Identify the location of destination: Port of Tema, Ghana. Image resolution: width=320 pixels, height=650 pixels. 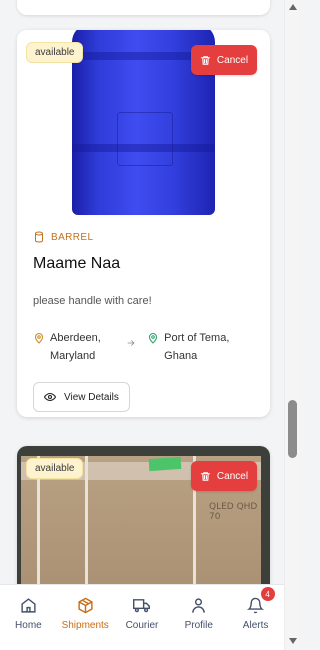
(200, 347).